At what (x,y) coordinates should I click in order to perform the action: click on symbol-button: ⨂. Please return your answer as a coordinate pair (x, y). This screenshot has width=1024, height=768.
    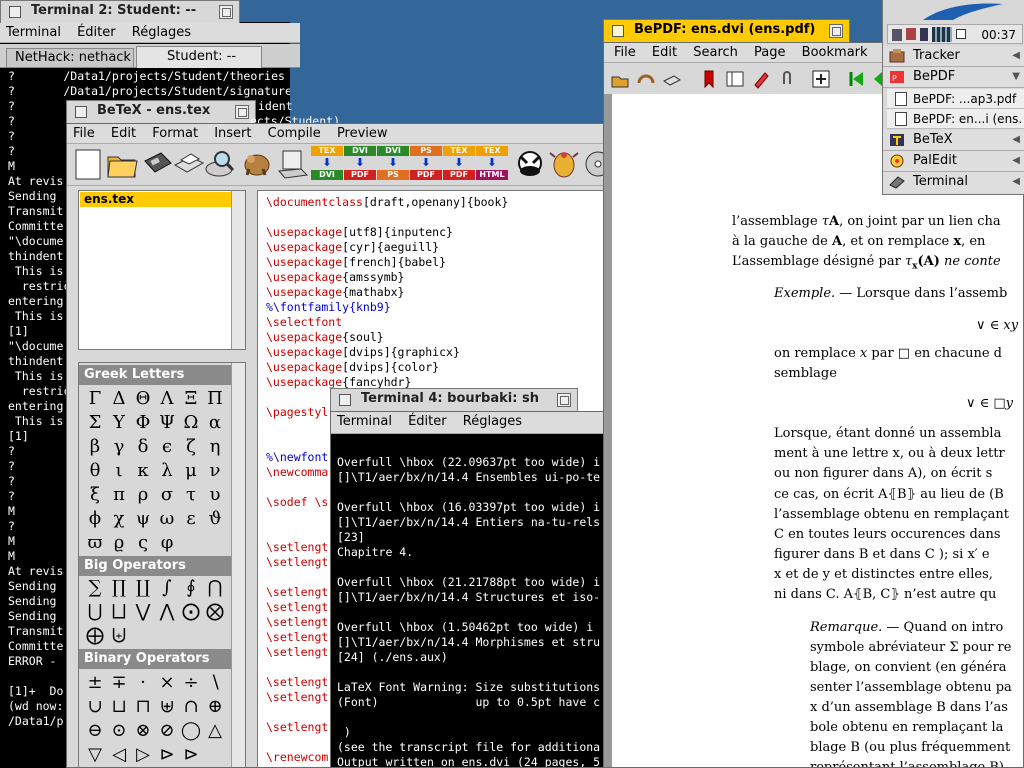
    Looking at the image, I should click on (215, 612).